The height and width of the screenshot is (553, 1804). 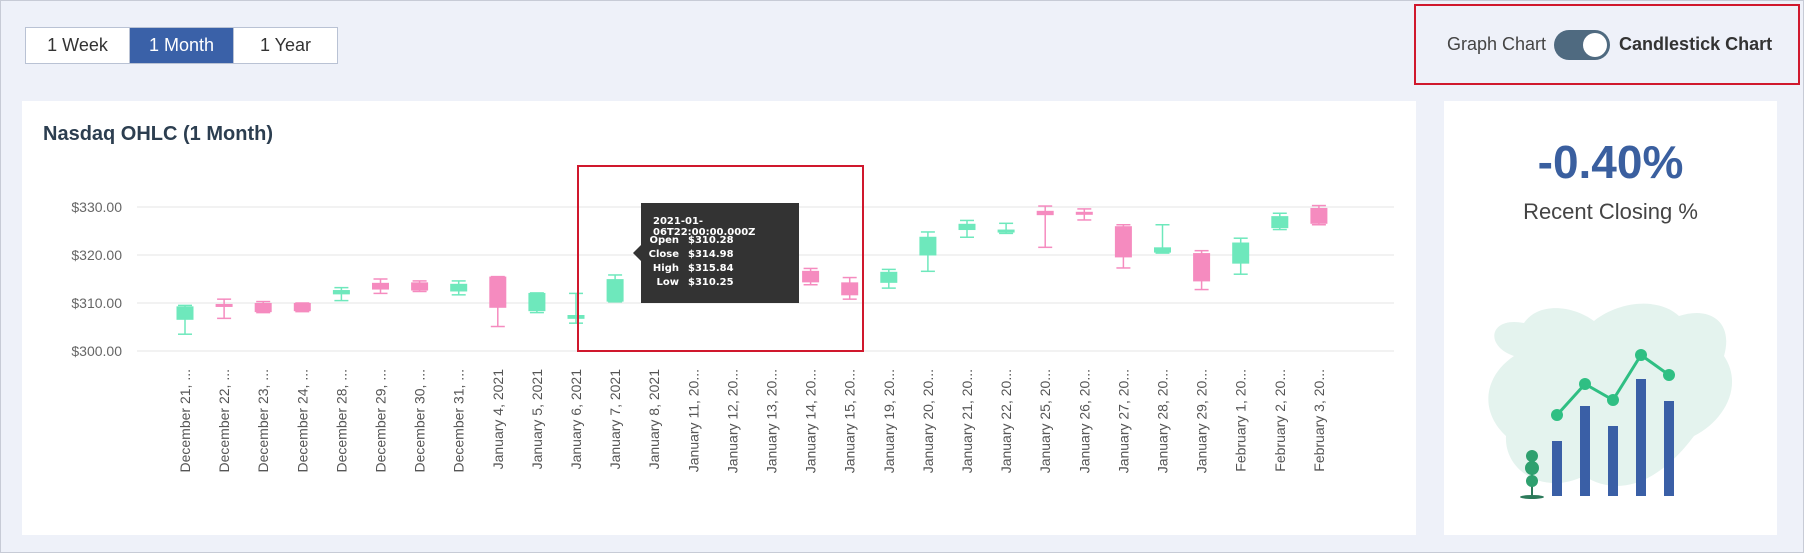 I want to click on chart-type-switch, so click(x=1582, y=44).